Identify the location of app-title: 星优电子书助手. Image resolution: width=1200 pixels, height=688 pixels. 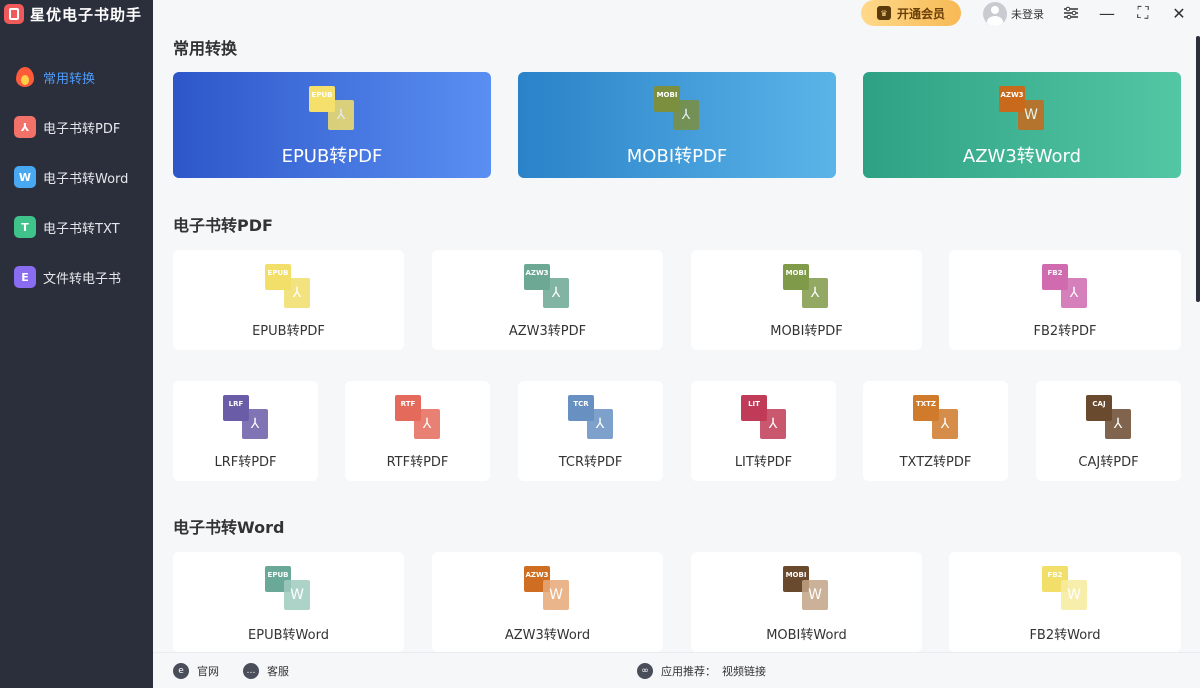
(86, 14).